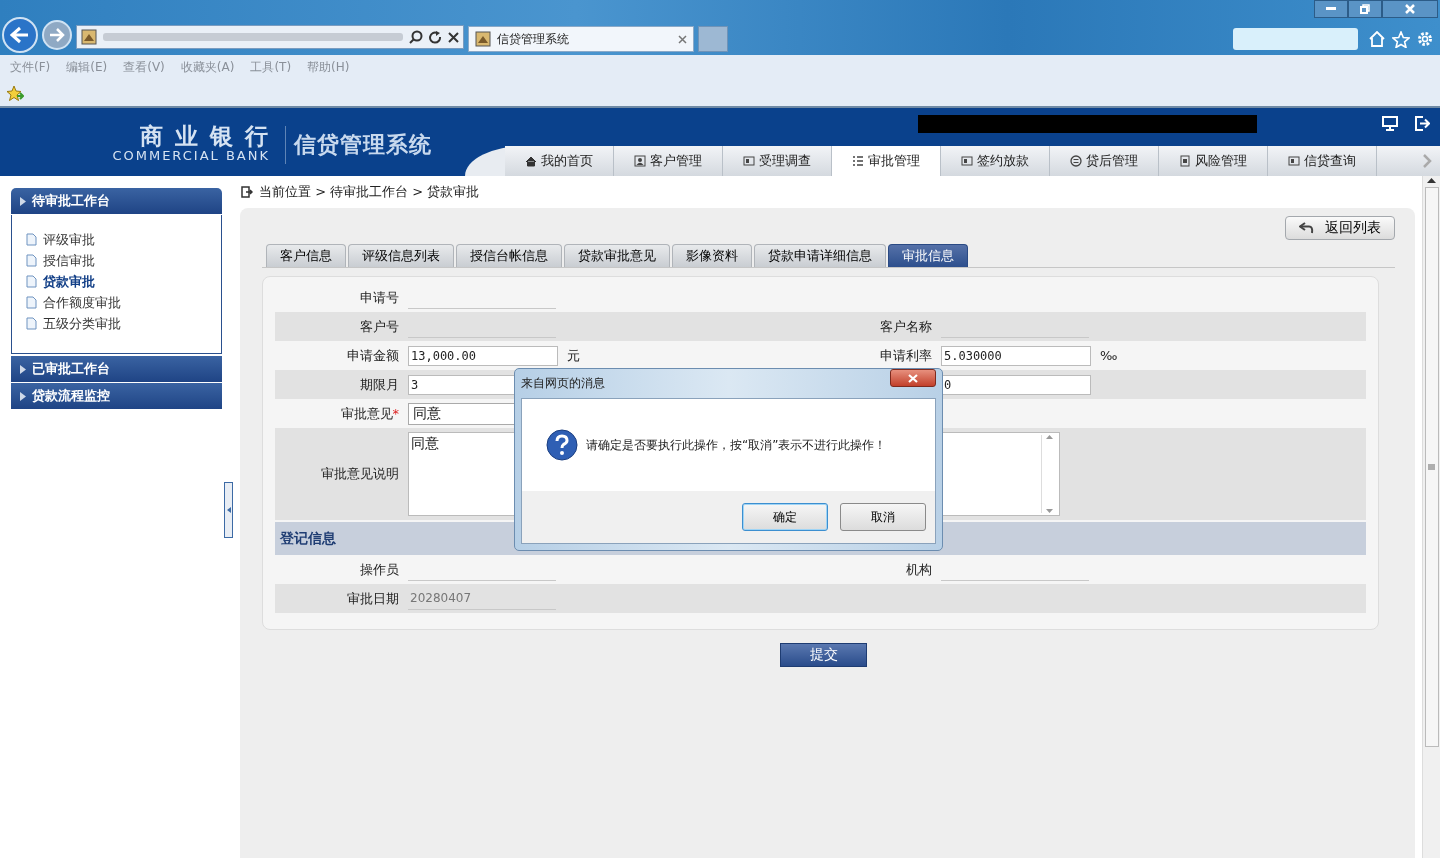 The height and width of the screenshot is (860, 1440). What do you see at coordinates (401, 255) in the screenshot?
I see `tab: 评级信息列表` at bounding box center [401, 255].